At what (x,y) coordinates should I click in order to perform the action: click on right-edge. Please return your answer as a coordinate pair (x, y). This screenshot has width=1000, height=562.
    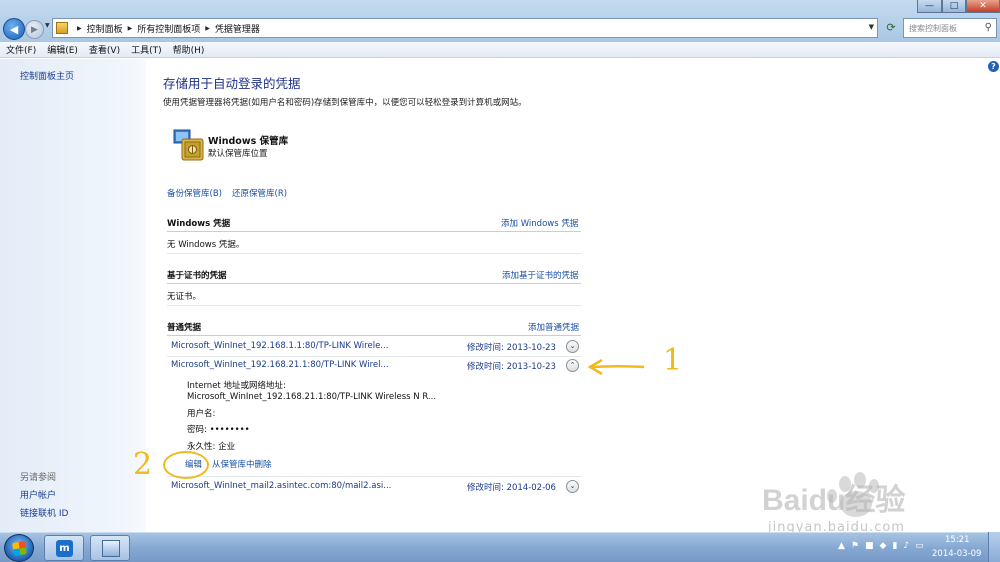
    Looking at the image, I should click on (993, 295).